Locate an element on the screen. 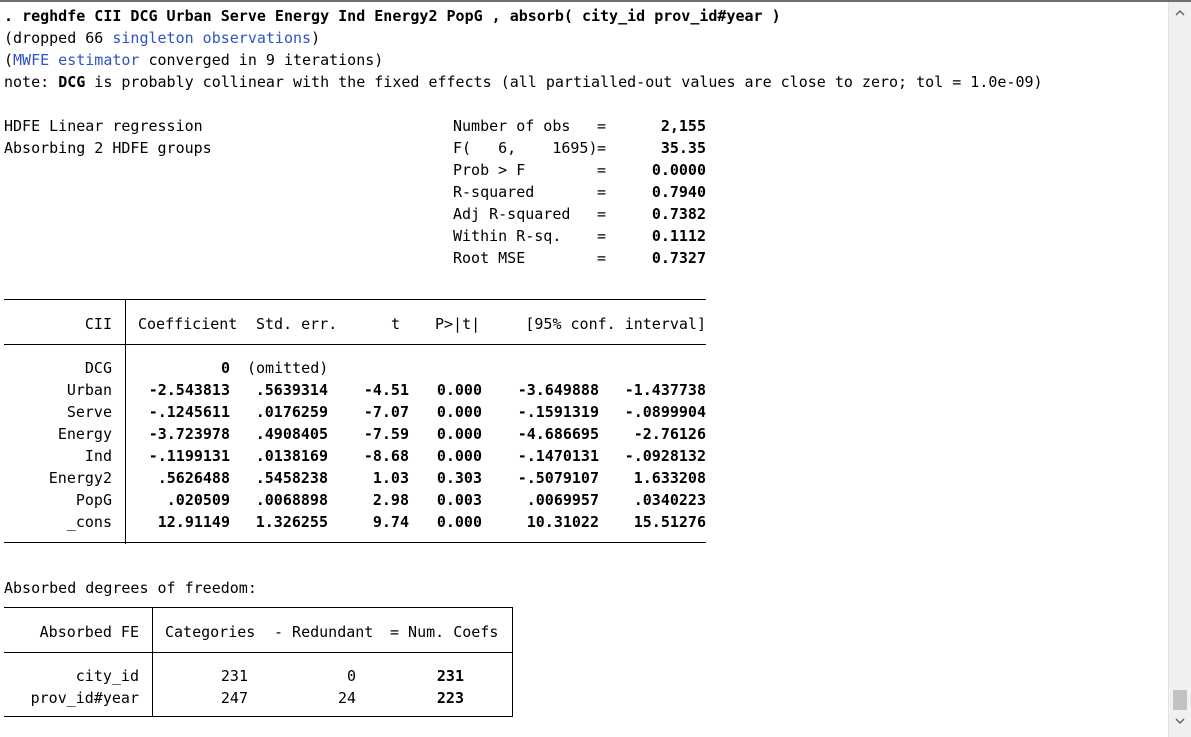 The width and height of the screenshot is (1191, 737). chevron-down-icon is located at coordinates (1180, 723).